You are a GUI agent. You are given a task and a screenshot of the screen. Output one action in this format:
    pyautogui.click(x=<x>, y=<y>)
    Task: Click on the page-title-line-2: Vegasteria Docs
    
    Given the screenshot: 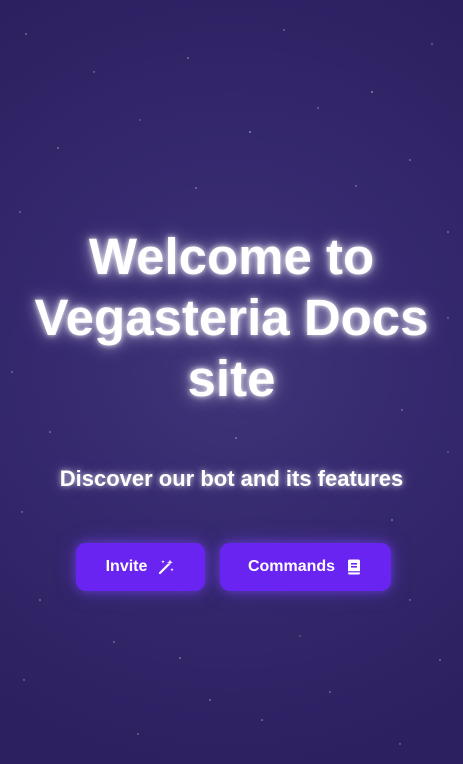 What is the action you would take?
    pyautogui.click(x=231, y=317)
    